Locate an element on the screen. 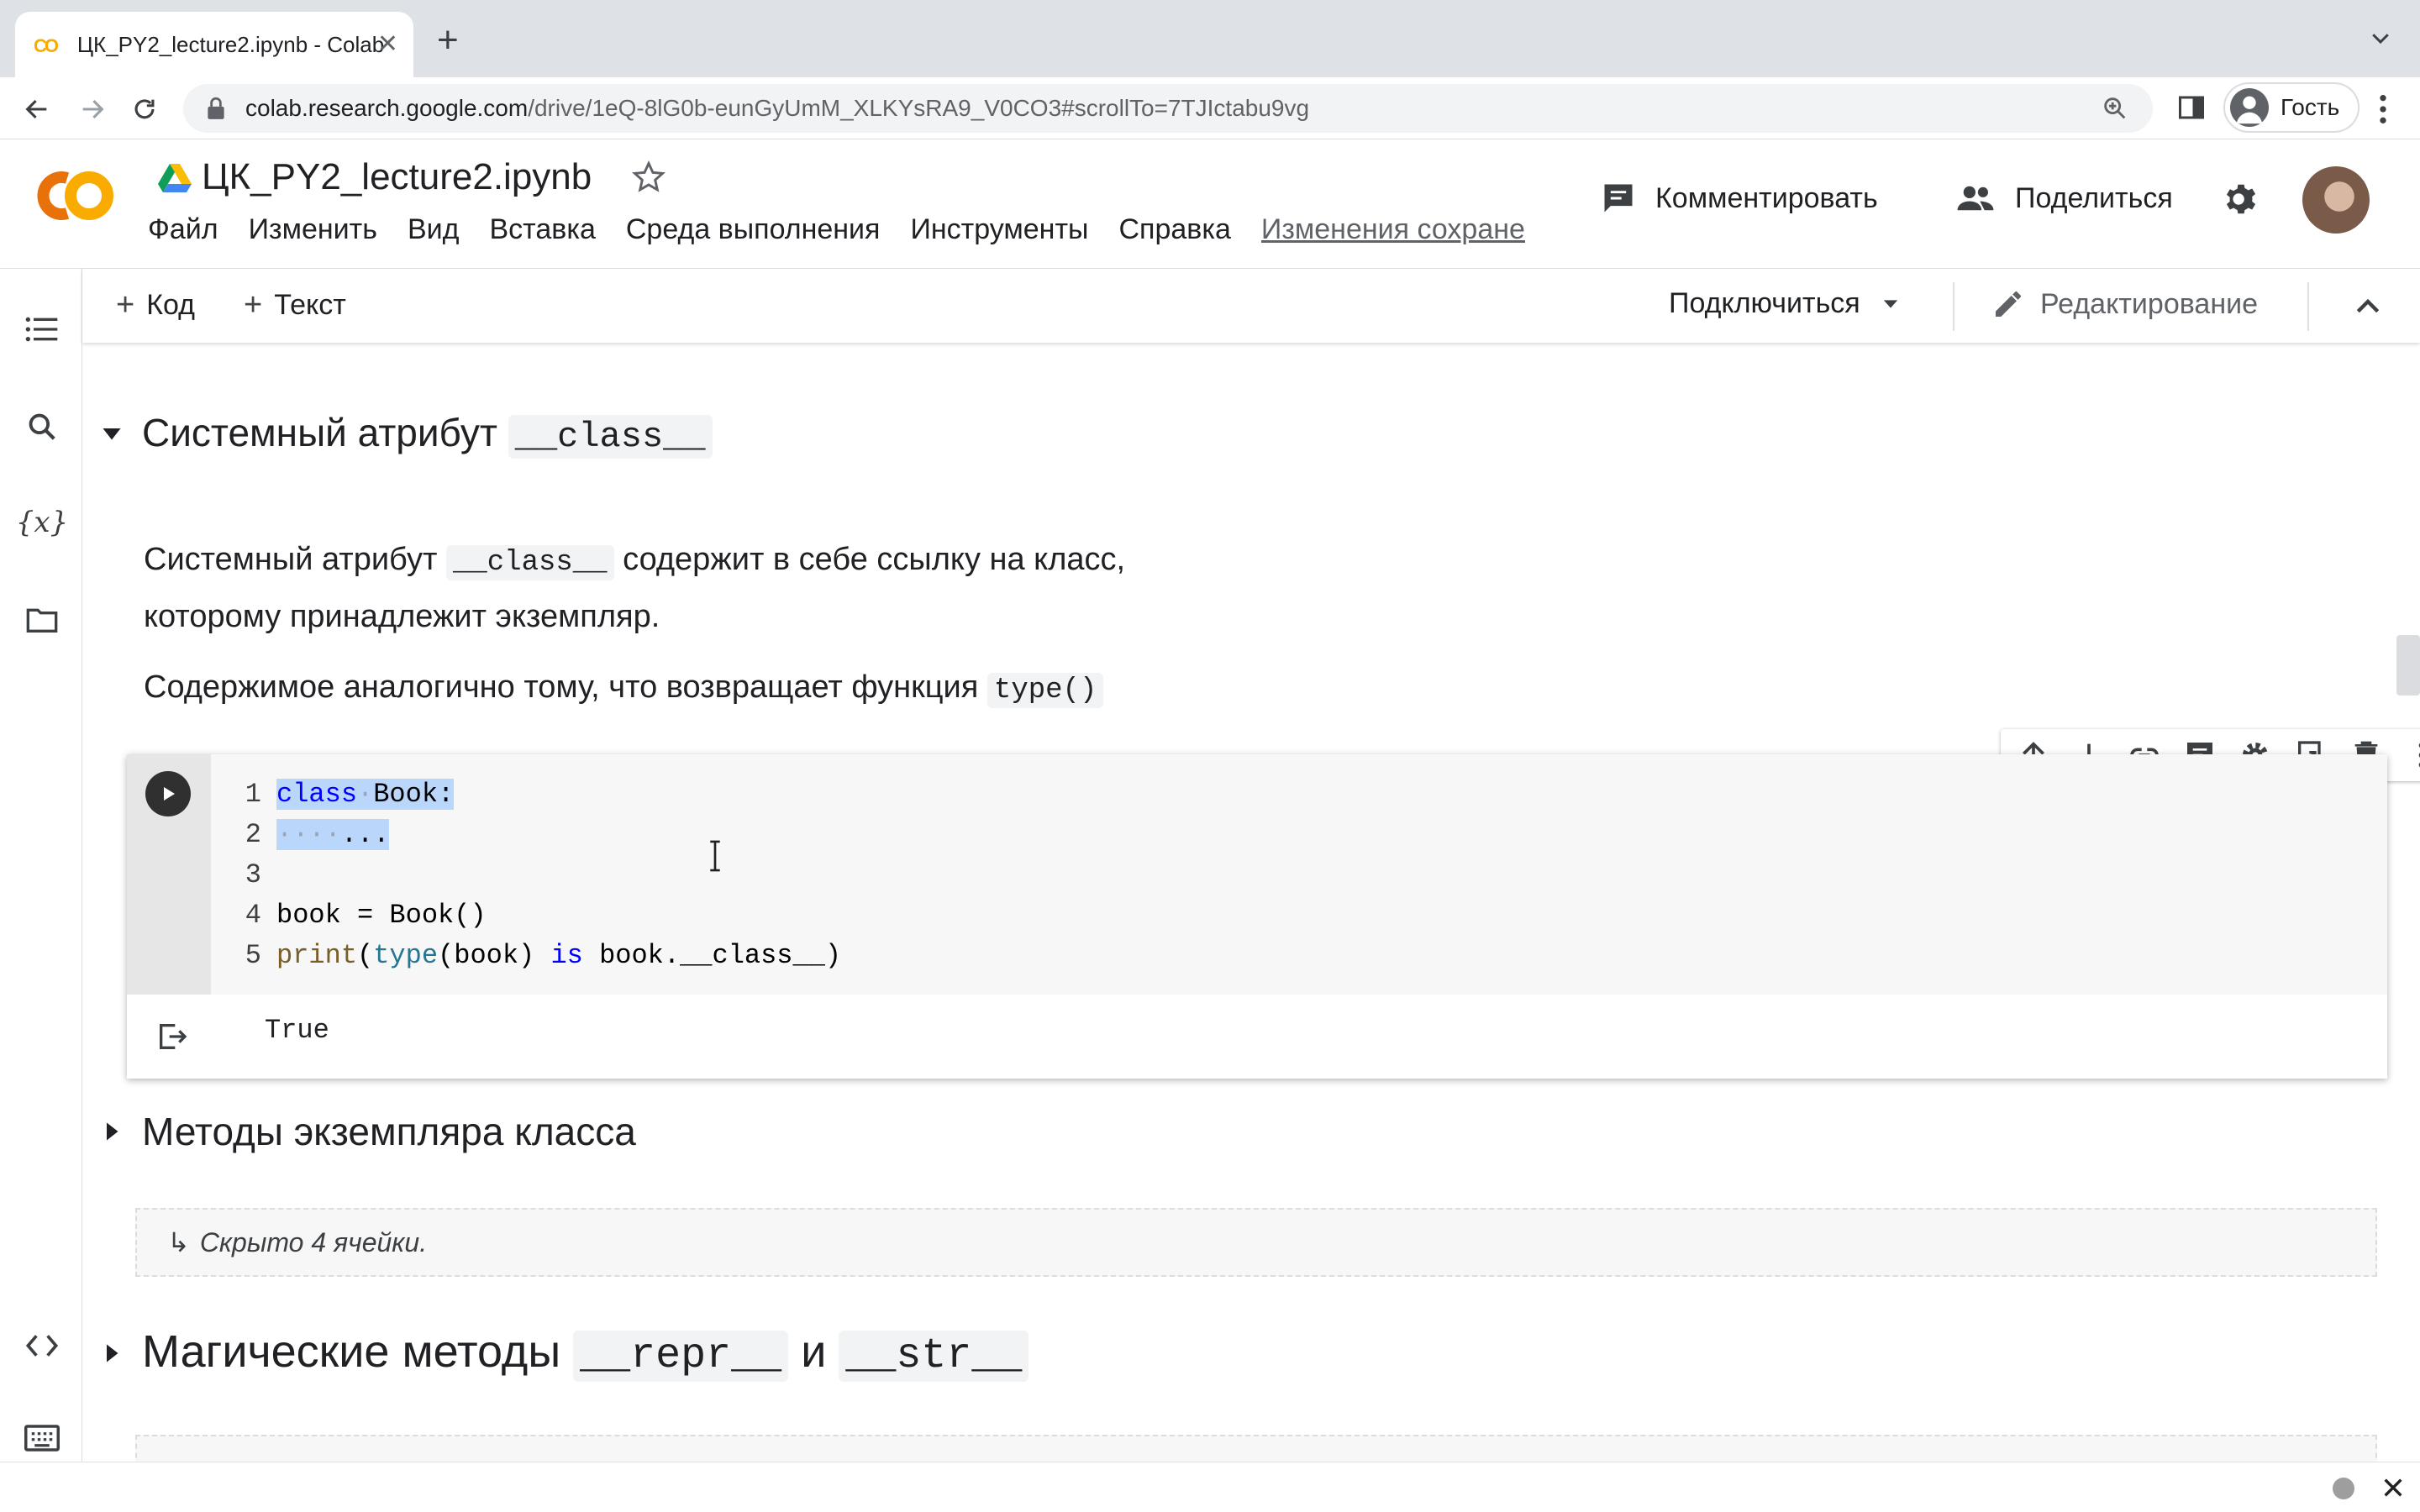 This screenshot has height=1512, width=2420. more-options-icon is located at coordinates (2412, 755).